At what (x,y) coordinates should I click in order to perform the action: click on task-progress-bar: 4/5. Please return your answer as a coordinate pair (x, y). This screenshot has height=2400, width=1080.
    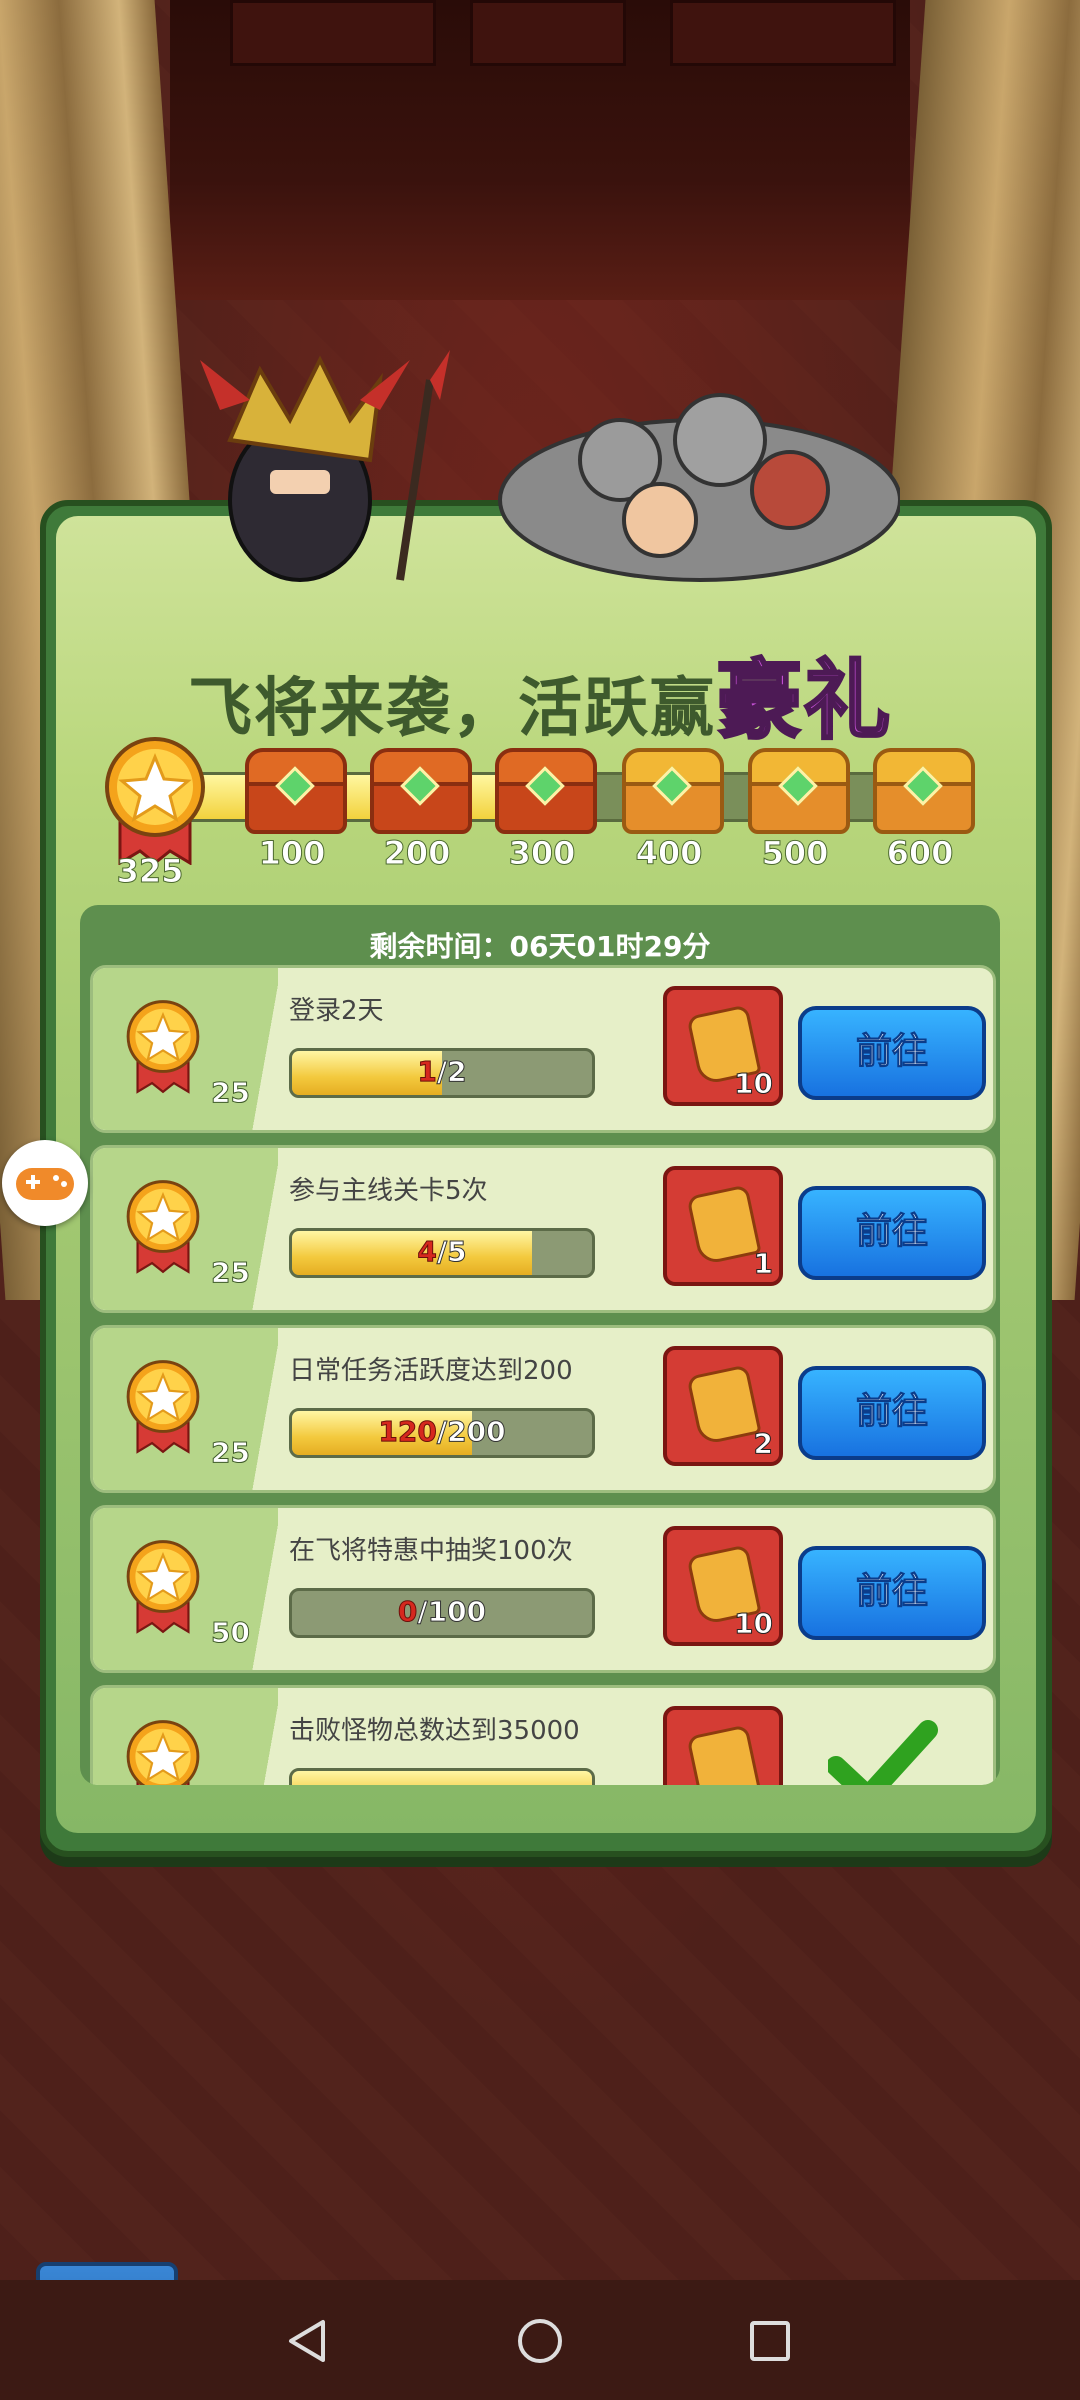
    Looking at the image, I should click on (442, 1253).